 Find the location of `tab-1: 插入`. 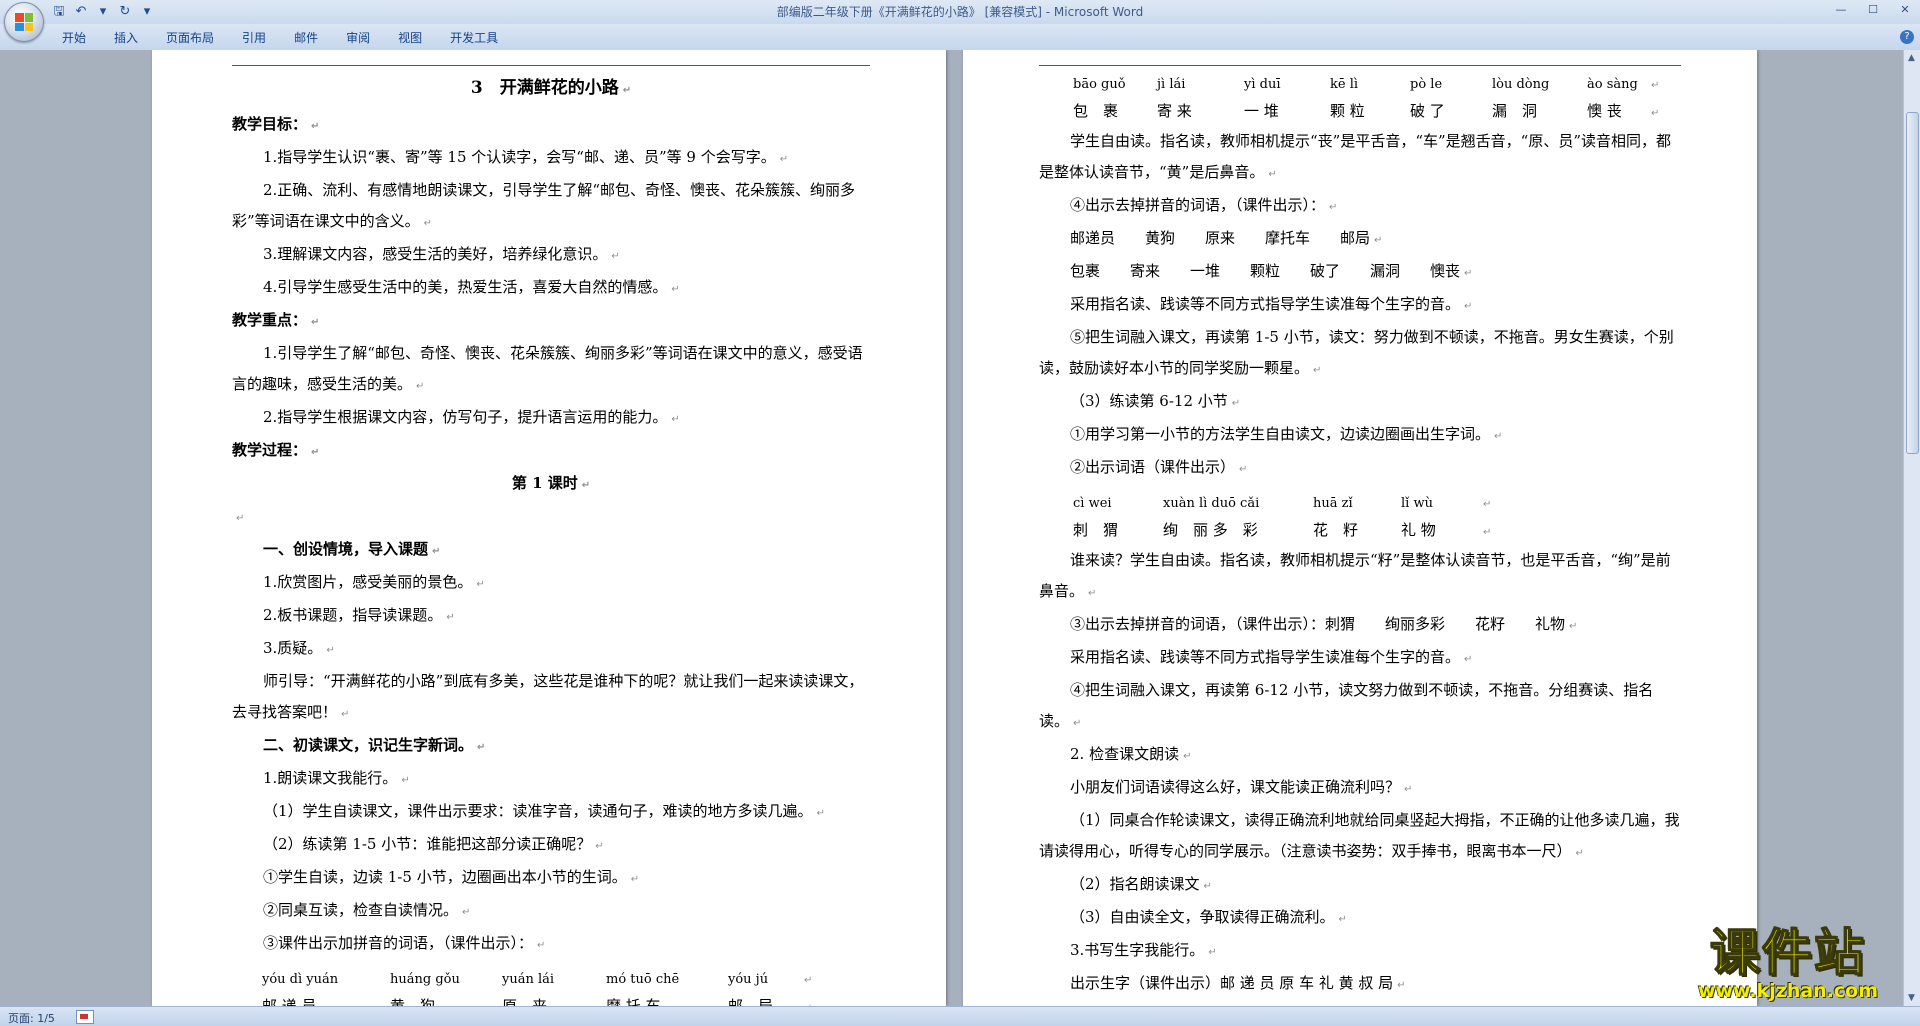

tab-1: 插入 is located at coordinates (126, 37).